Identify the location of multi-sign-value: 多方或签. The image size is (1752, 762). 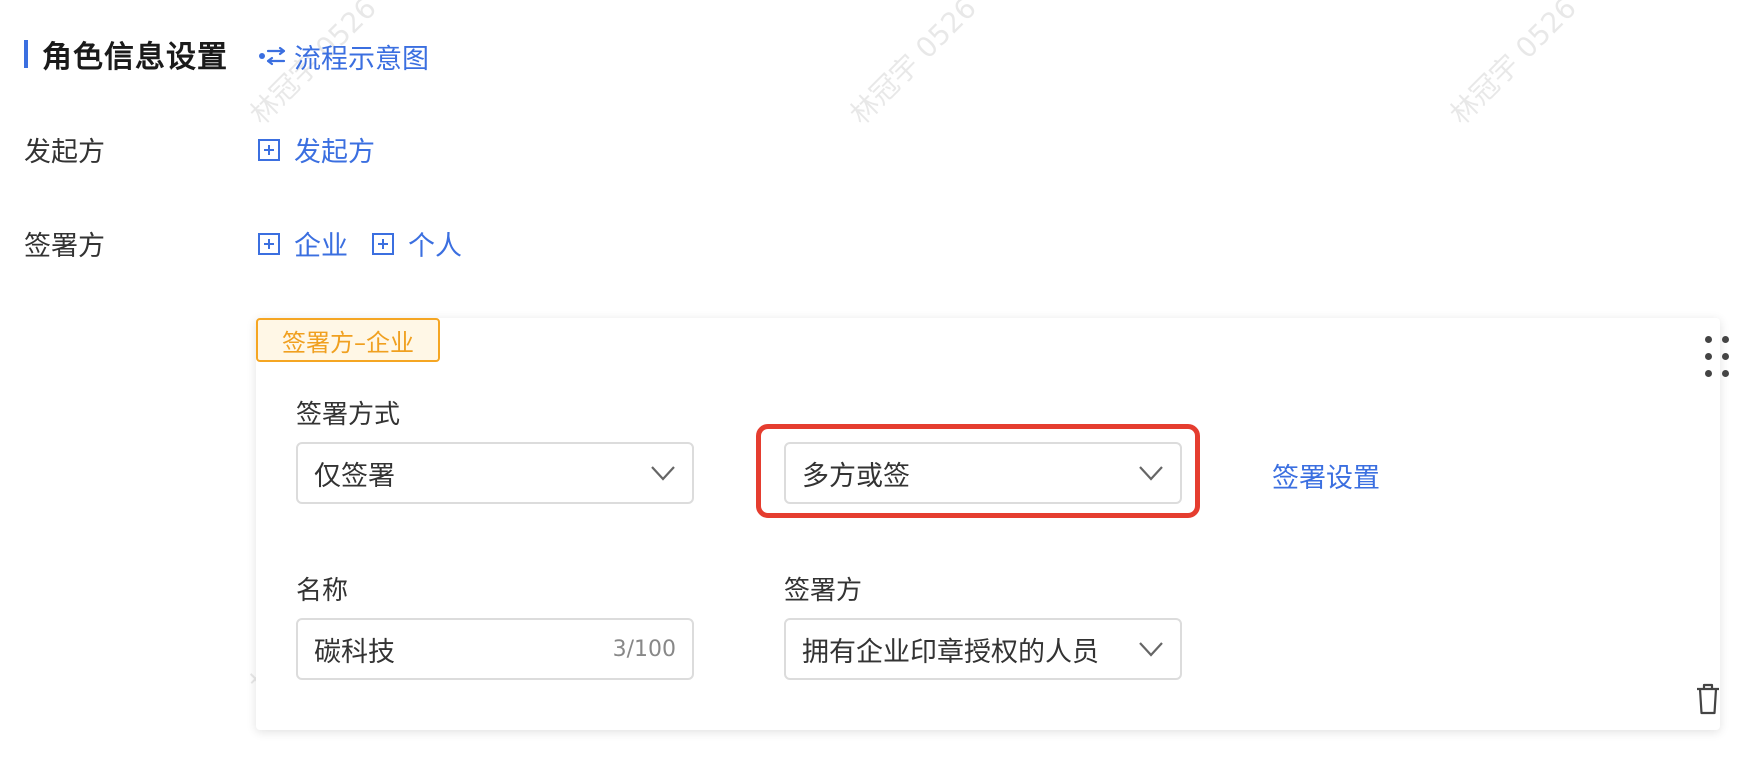
(856, 476).